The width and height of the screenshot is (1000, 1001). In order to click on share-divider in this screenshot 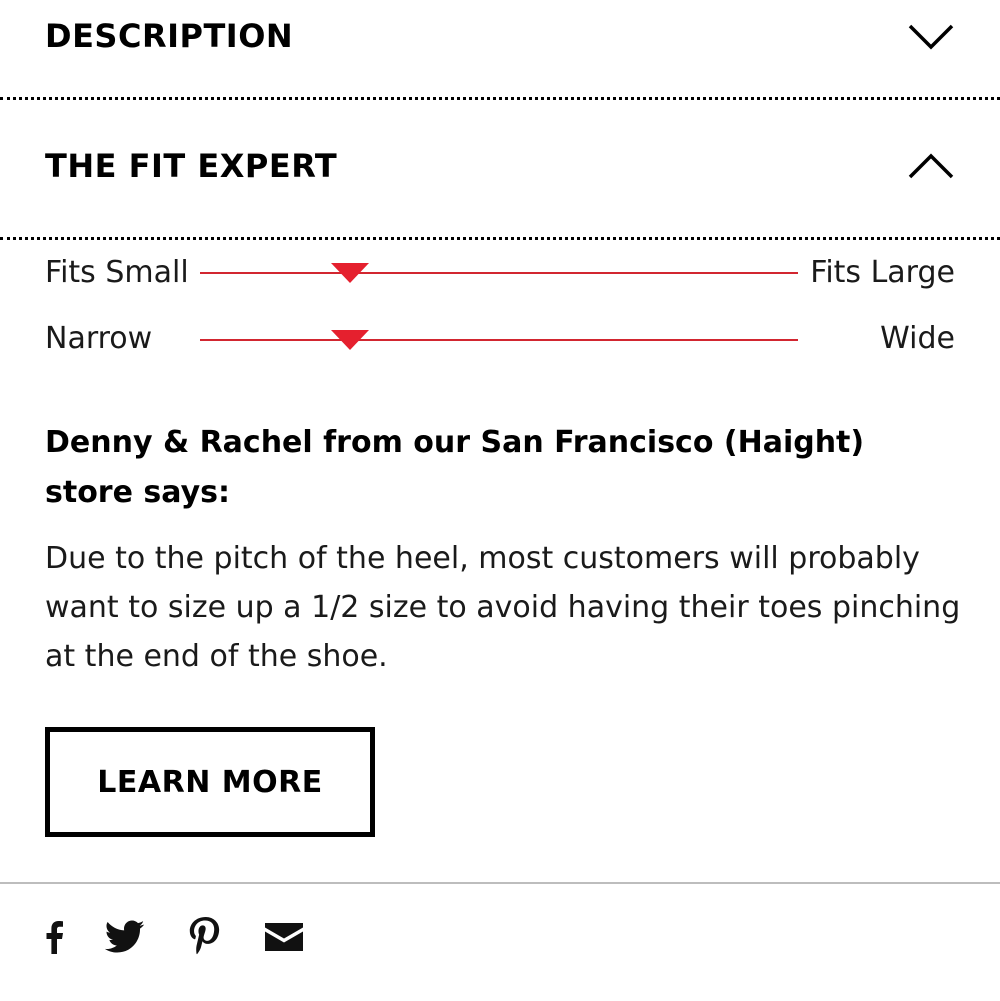, I will do `click(500, 883)`.